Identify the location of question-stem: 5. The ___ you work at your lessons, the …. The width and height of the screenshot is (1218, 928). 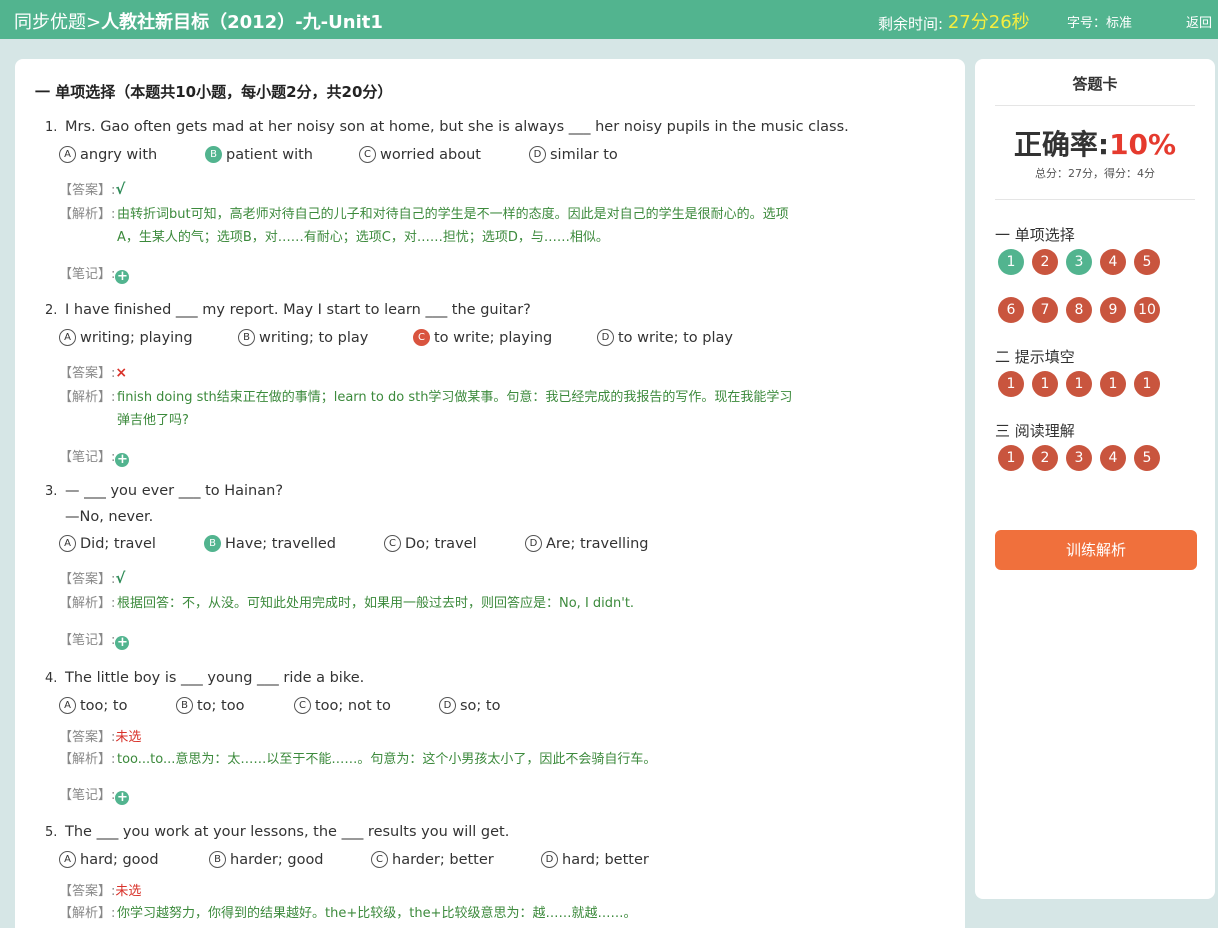
(485, 832).